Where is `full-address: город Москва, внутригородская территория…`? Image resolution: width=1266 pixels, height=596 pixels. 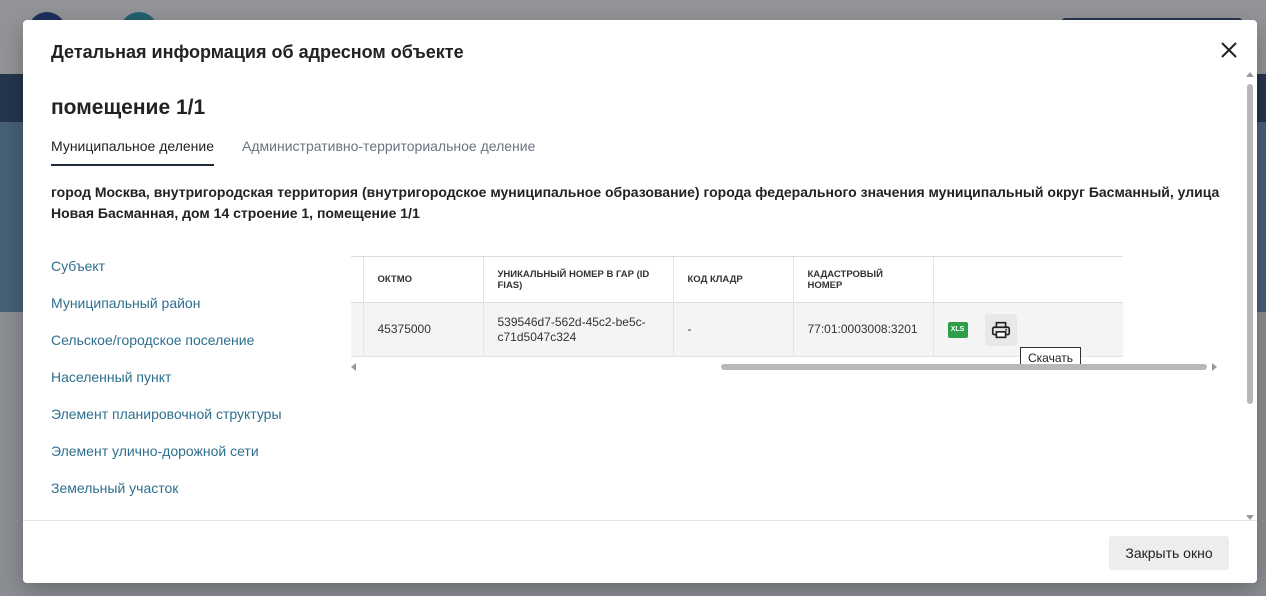
full-address: город Москва, внутригородская территория… is located at coordinates (635, 202).